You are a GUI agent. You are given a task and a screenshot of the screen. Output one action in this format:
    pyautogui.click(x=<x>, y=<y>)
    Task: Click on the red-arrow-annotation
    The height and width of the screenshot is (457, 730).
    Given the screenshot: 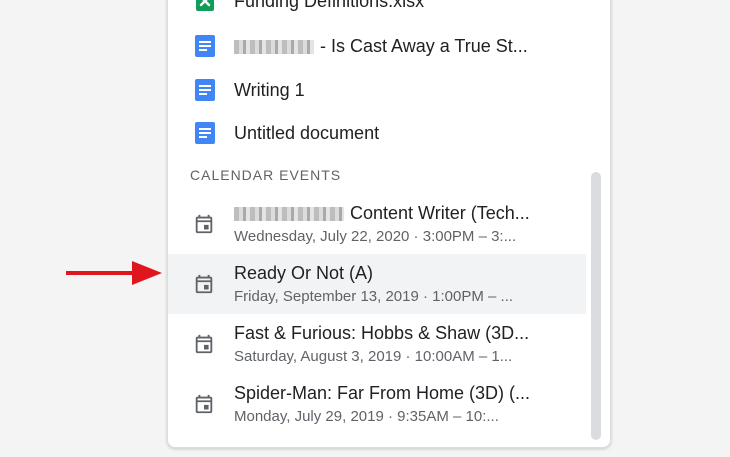 What is the action you would take?
    pyautogui.click(x=114, y=273)
    